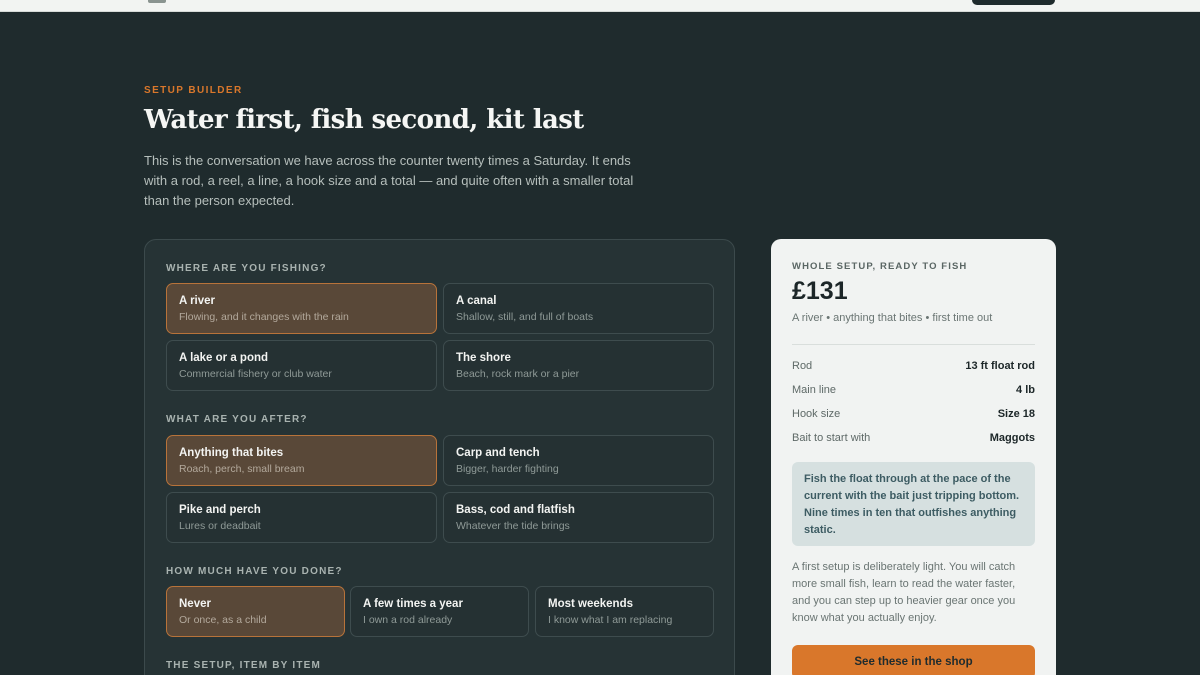 The width and height of the screenshot is (1200, 675). Describe the element at coordinates (624, 611) in the screenshot. I see `option-most-weekends: Most weekends I know what I am replacing` at that location.